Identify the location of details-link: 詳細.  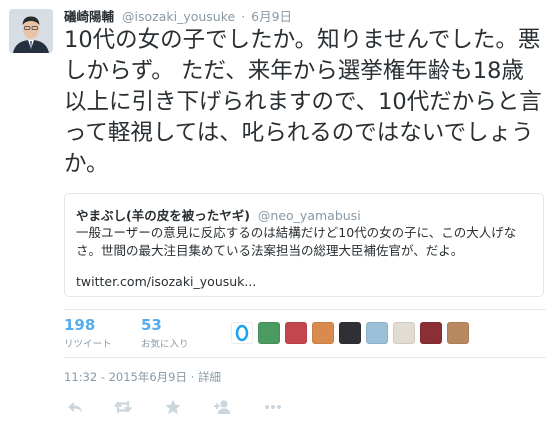
(209, 377).